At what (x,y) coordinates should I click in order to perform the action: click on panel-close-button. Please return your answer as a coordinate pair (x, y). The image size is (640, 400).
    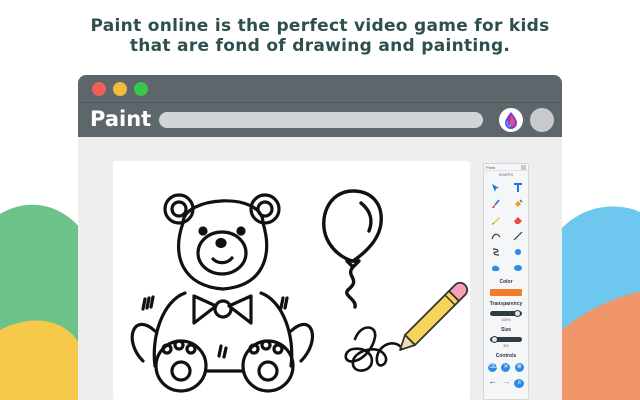
    Looking at the image, I should click on (523, 167).